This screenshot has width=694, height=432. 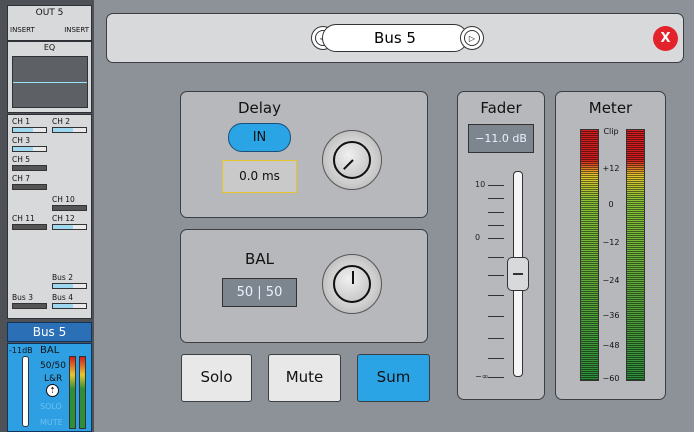 What do you see at coordinates (501, 108) in the screenshot?
I see `fader-title: Fader` at bounding box center [501, 108].